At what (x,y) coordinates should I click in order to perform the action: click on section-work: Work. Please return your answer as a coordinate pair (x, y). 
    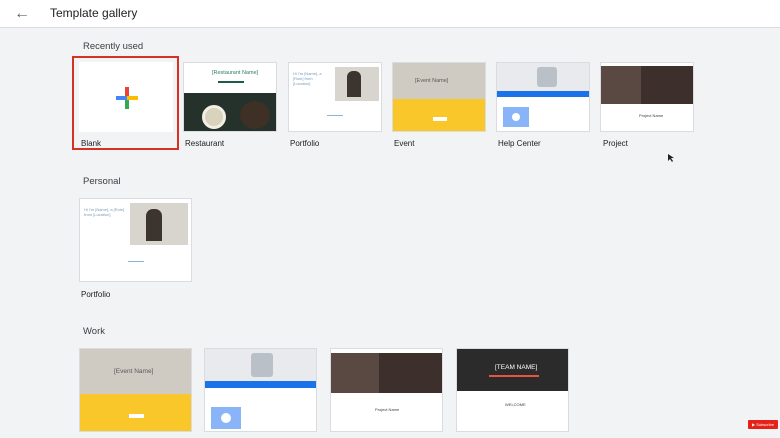
    Looking at the image, I should click on (94, 331).